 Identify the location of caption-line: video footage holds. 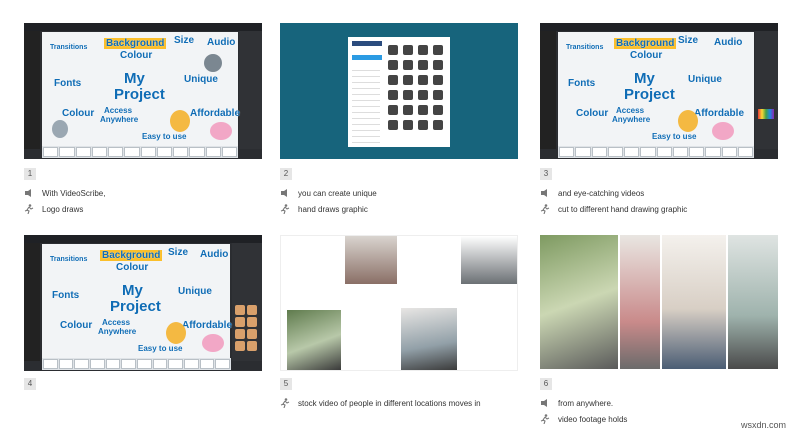
(583, 419).